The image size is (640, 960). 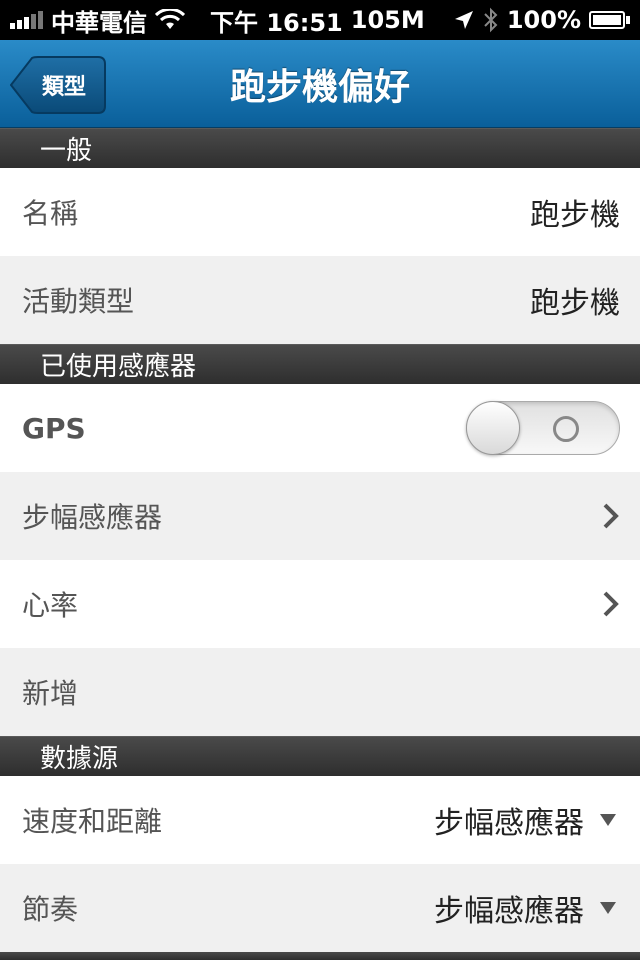 I want to click on section-header-next, so click(x=320, y=956).